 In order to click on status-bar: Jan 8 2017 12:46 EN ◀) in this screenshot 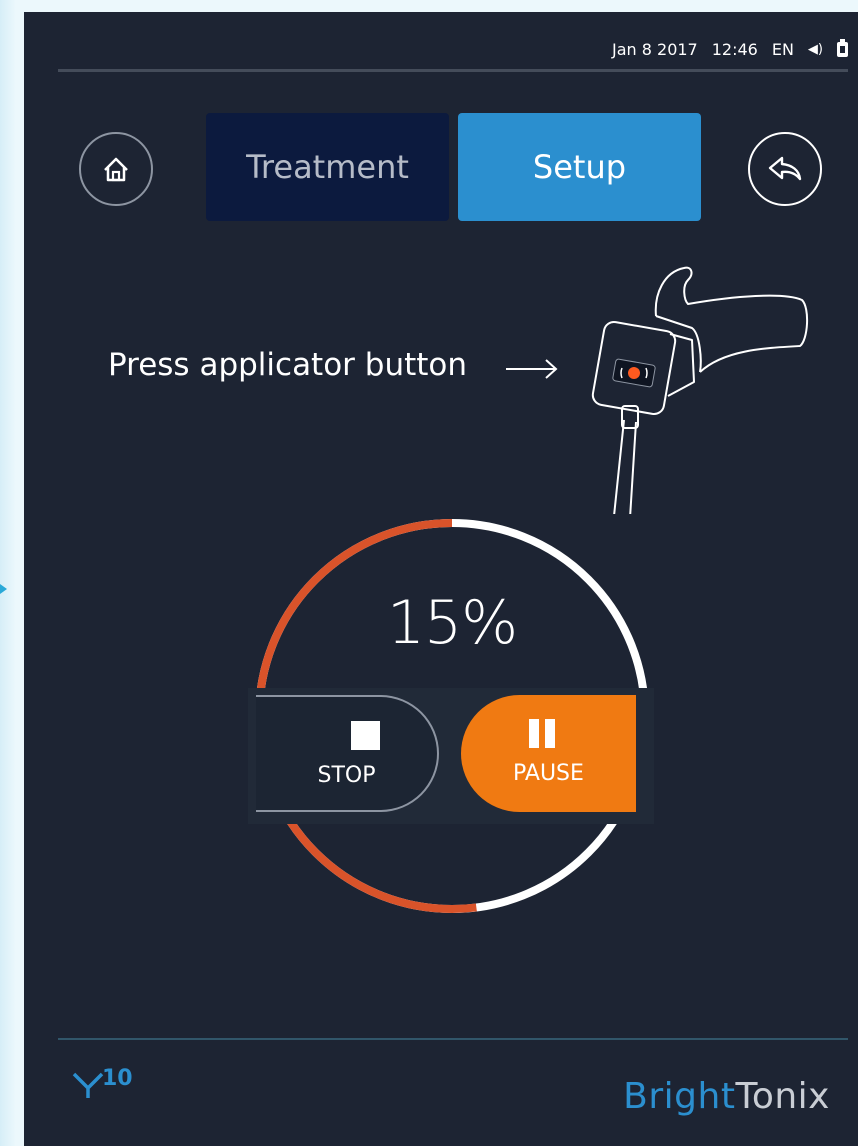, I will do `click(730, 49)`.